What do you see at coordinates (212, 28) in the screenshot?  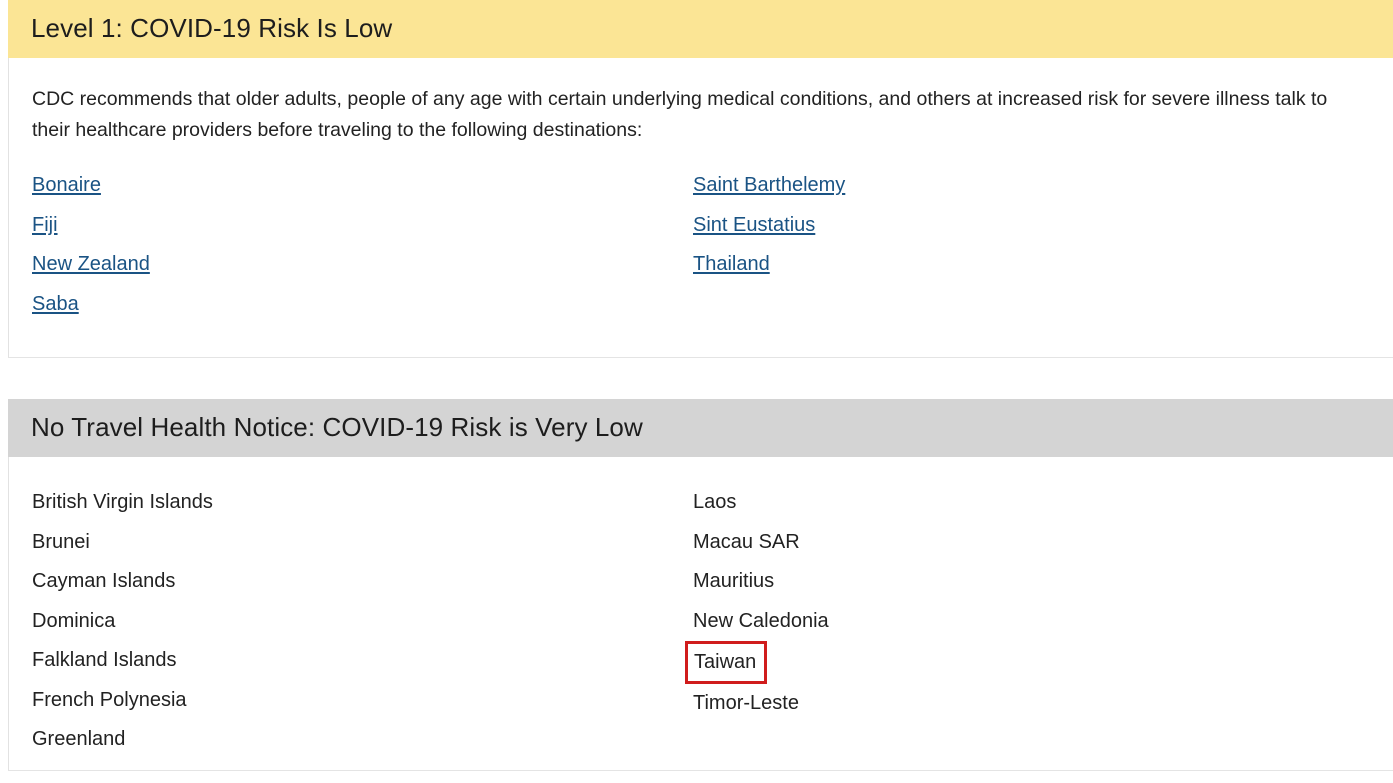 I see `section-title: Level 1: COVID-19 Risk Is Low` at bounding box center [212, 28].